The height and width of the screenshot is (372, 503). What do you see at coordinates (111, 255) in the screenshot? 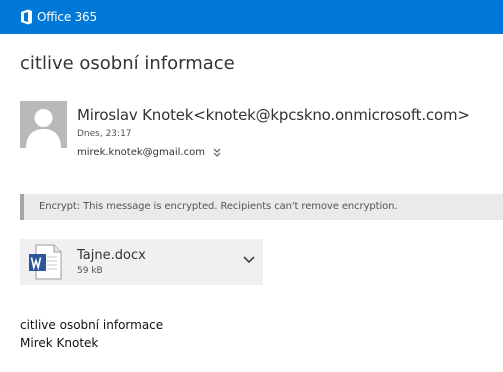
I see `attachment-name: Tajne.docx` at bounding box center [111, 255].